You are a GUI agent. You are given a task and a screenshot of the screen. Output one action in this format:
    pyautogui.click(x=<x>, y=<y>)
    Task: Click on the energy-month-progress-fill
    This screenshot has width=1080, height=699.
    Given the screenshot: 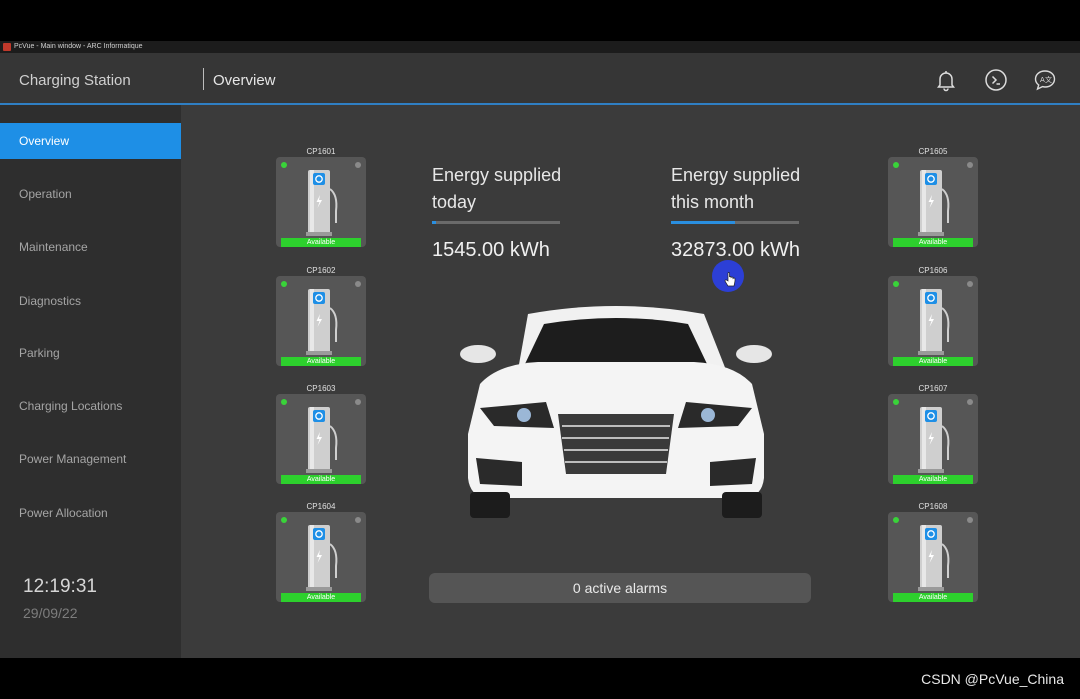 What is the action you would take?
    pyautogui.click(x=703, y=222)
    